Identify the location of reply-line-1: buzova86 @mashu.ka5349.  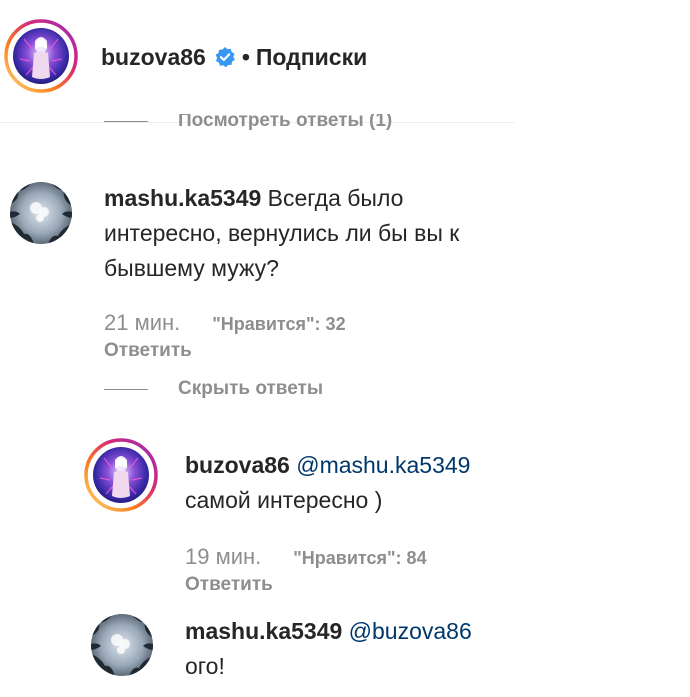
(385, 465).